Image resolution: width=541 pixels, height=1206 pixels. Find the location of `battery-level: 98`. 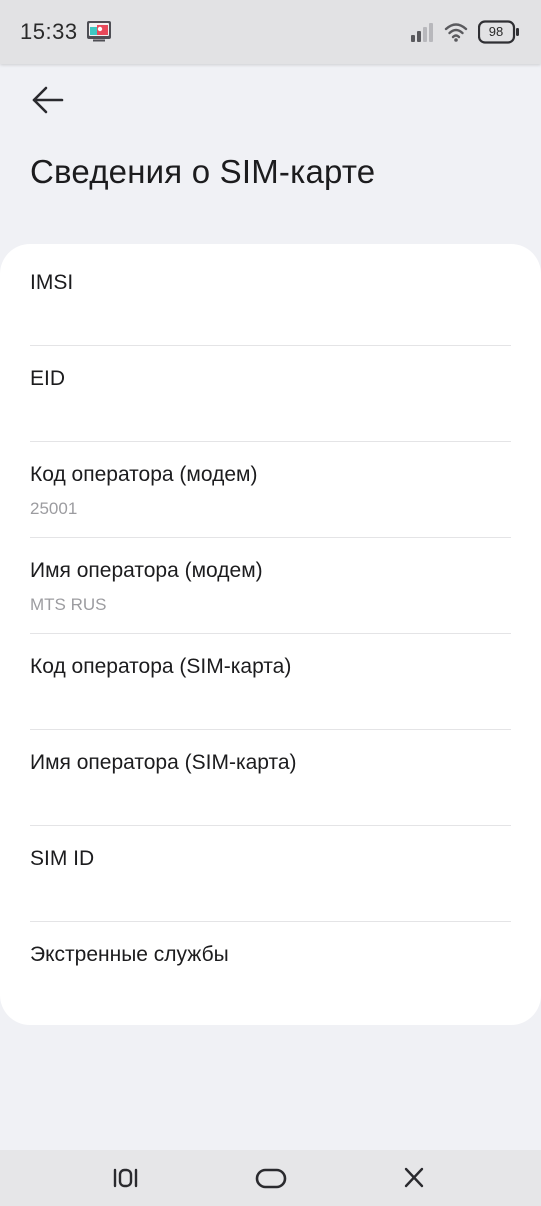

battery-level: 98 is located at coordinates (496, 31).